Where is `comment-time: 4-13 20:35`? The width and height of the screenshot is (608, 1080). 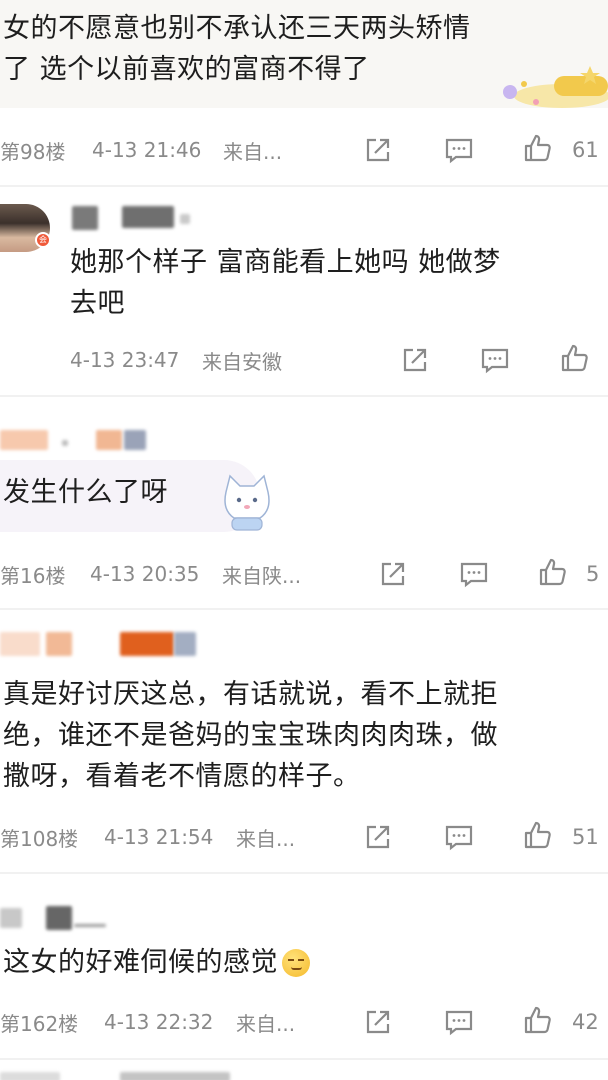
comment-time: 4-13 20:35 is located at coordinates (145, 574).